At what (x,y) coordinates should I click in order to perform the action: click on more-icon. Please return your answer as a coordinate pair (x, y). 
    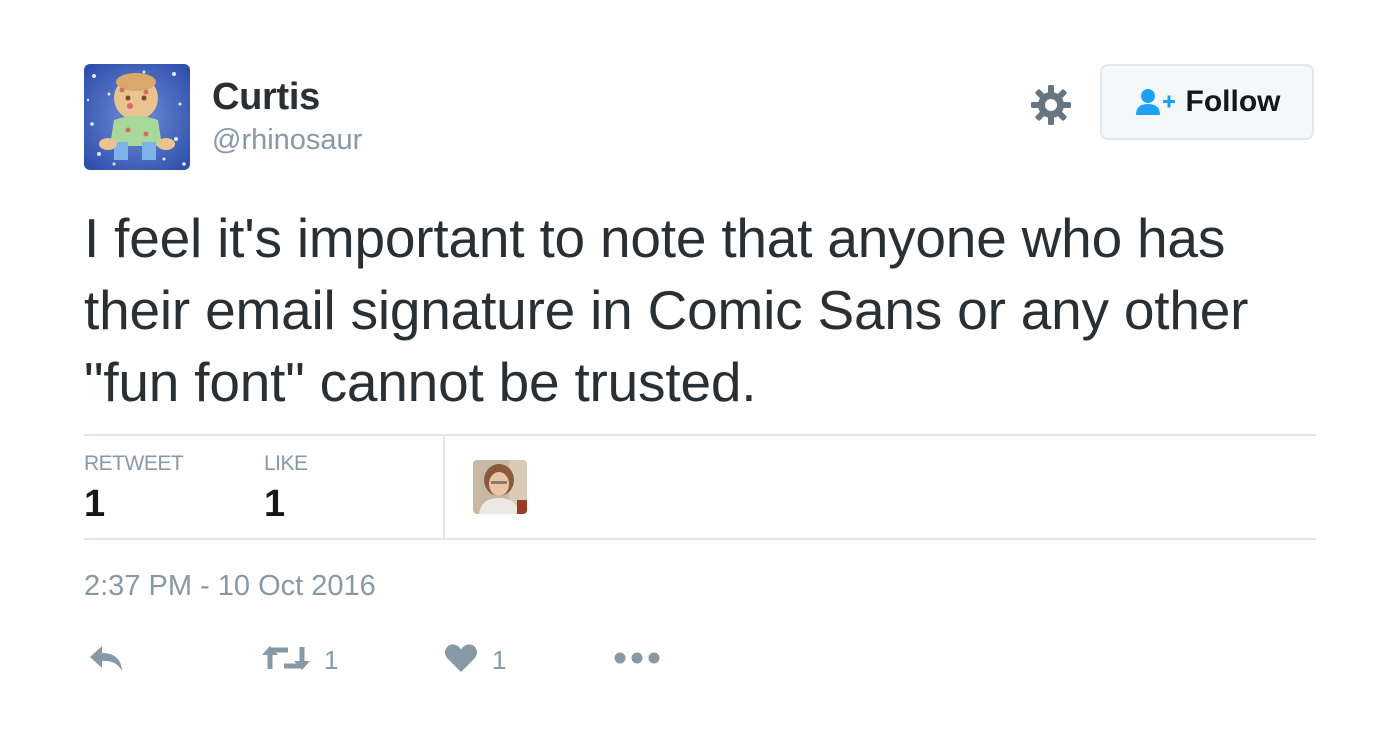
    Looking at the image, I should click on (637, 660).